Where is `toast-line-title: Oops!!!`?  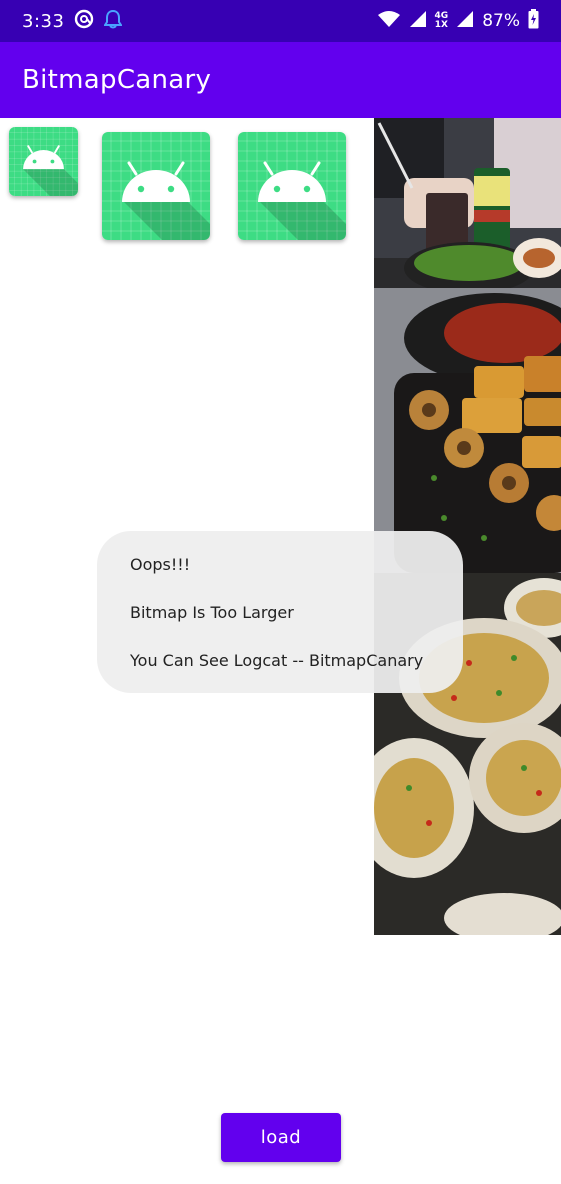
toast-line-title: Oops!!! is located at coordinates (160, 564).